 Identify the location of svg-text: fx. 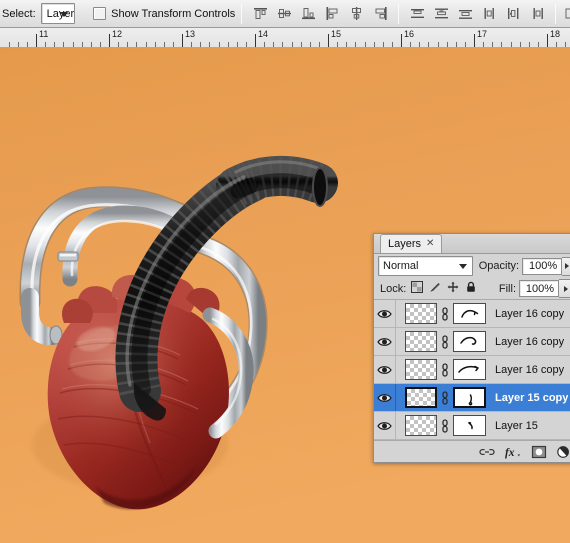
(510, 452).